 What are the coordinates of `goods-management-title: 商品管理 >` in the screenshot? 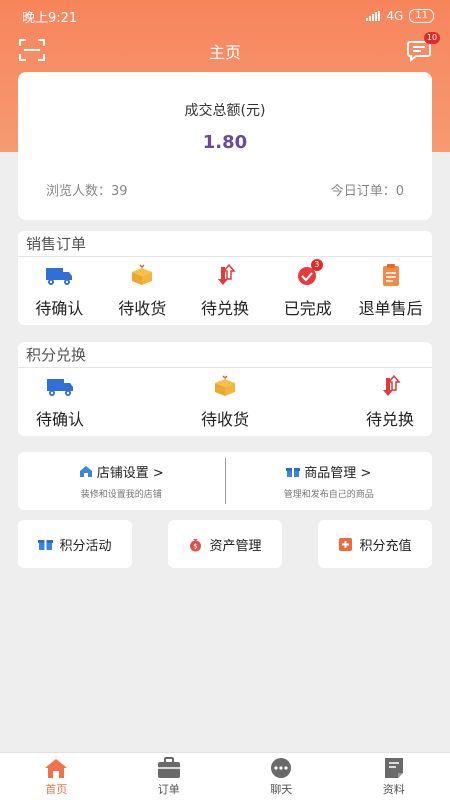 It's located at (328, 471).